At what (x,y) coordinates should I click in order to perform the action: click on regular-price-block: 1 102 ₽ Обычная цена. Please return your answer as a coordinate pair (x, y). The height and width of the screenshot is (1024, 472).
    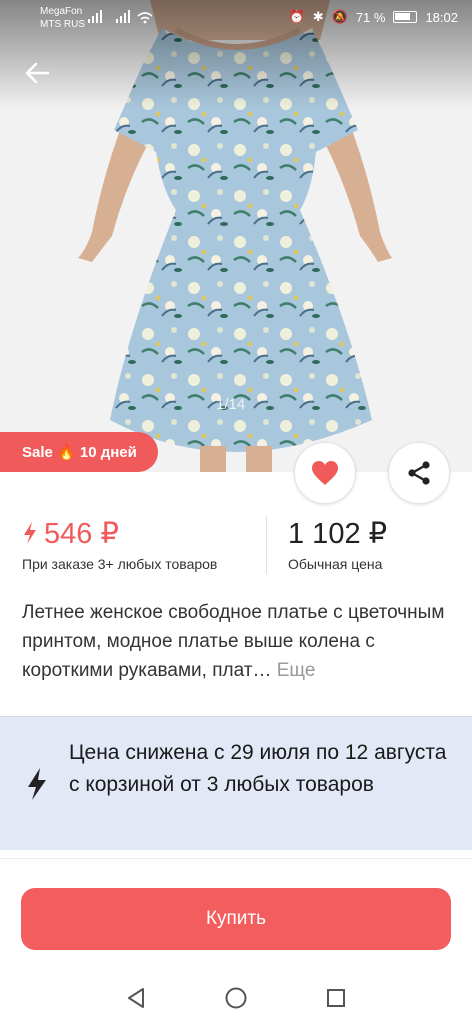
    Looking at the image, I should click on (338, 543).